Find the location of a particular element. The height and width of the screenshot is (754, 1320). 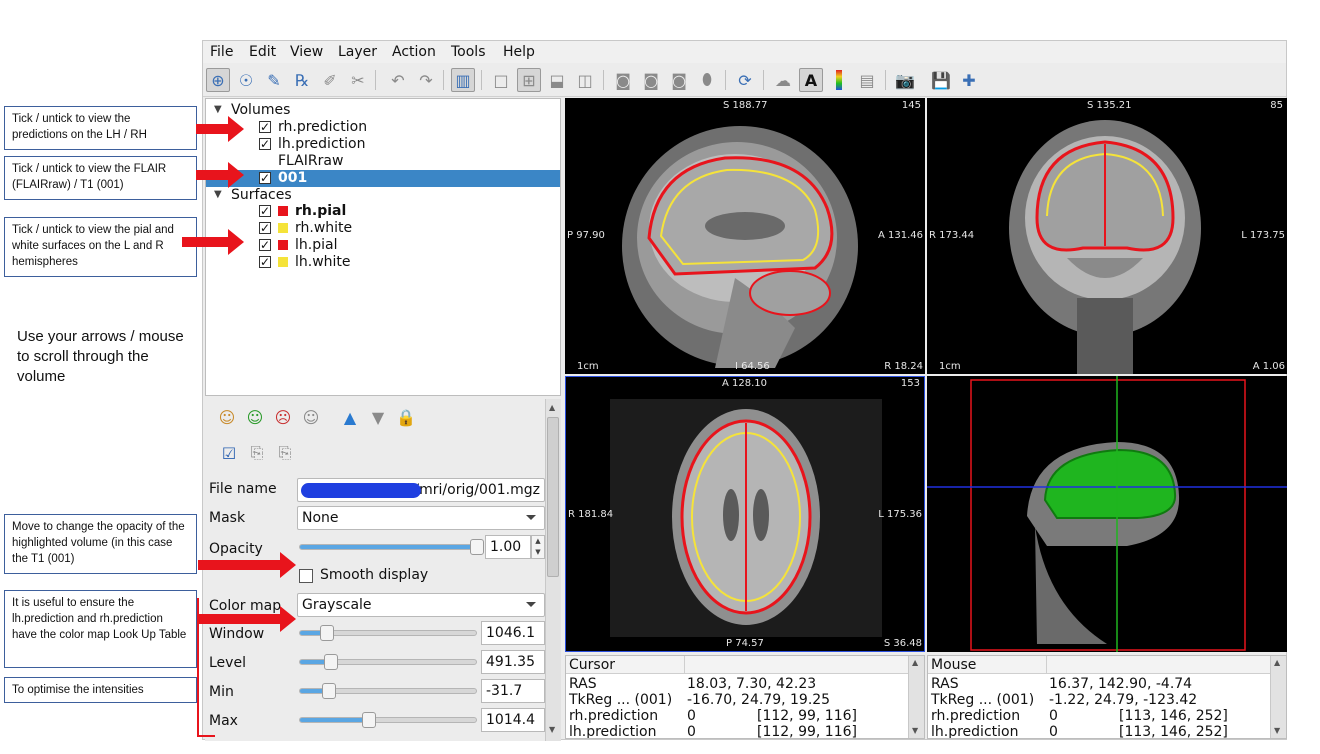

mask-label: Mask is located at coordinates (227, 518).